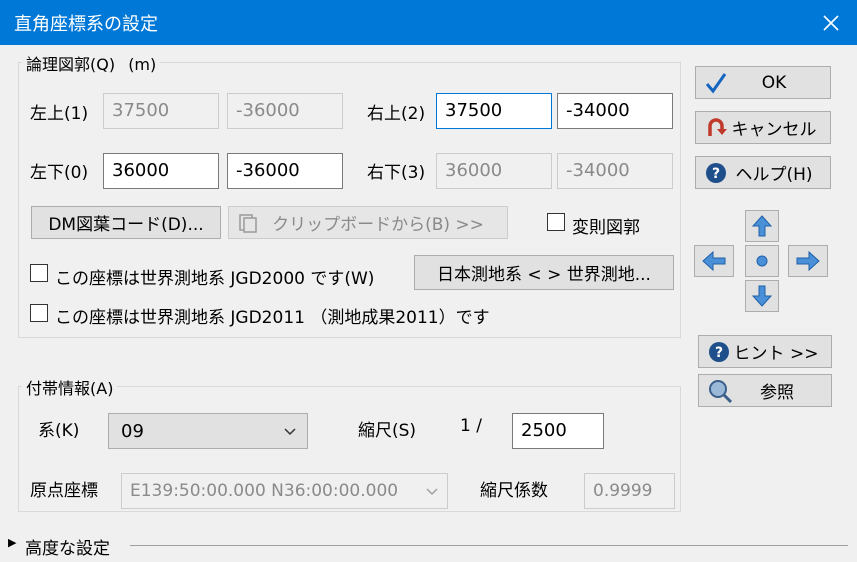 The image size is (857, 562). Describe the element at coordinates (59, 173) in the screenshot. I see `bottom-left-label: 左下(0)` at that location.